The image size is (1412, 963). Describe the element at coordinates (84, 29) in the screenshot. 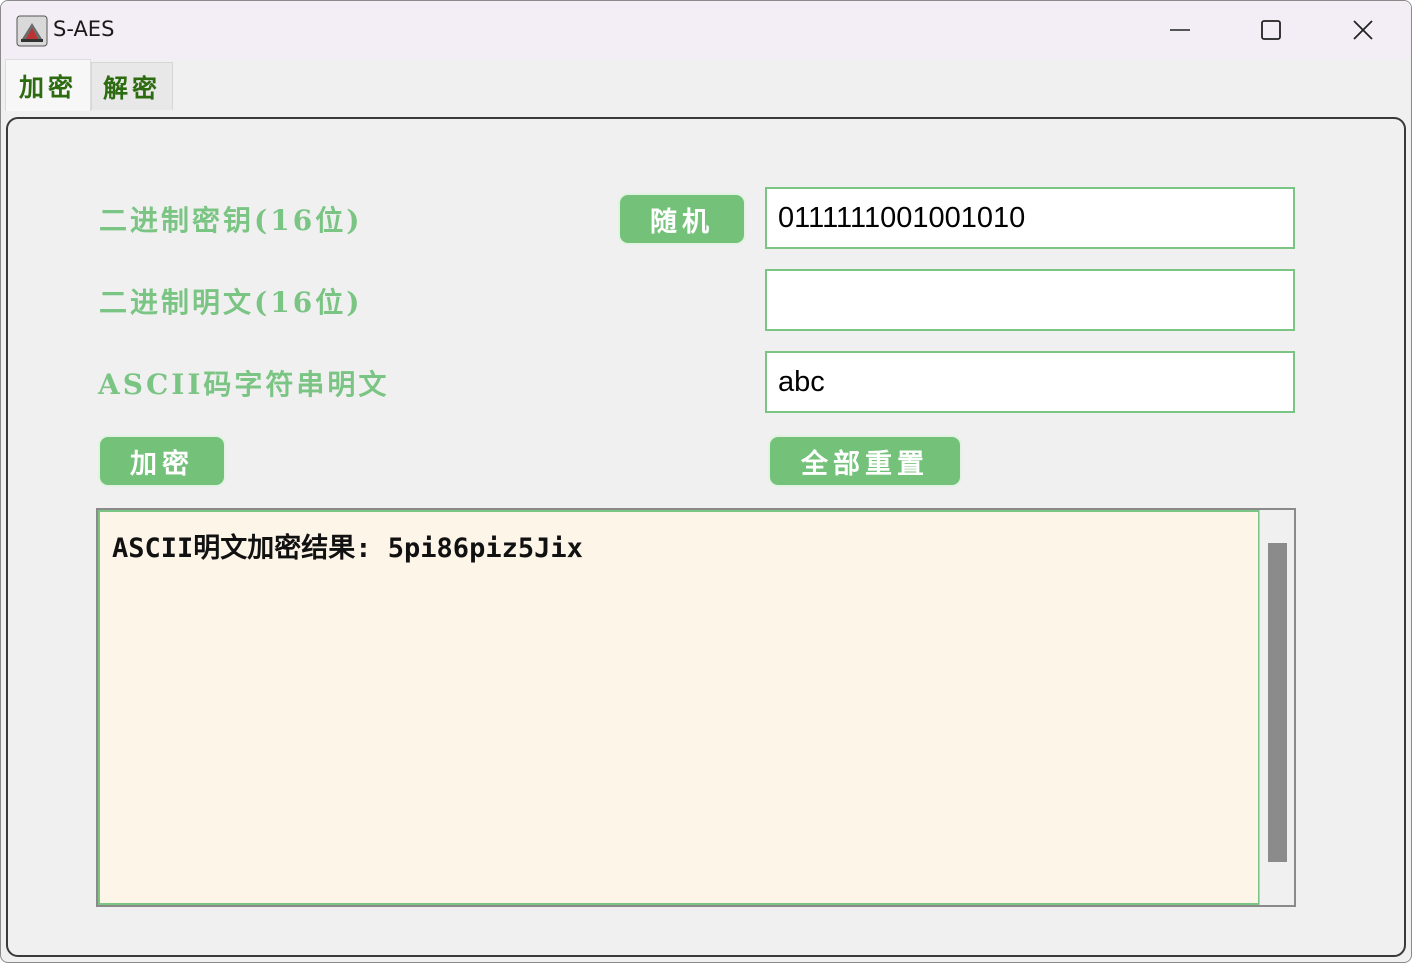

I see `window-title: S-AES` at that location.